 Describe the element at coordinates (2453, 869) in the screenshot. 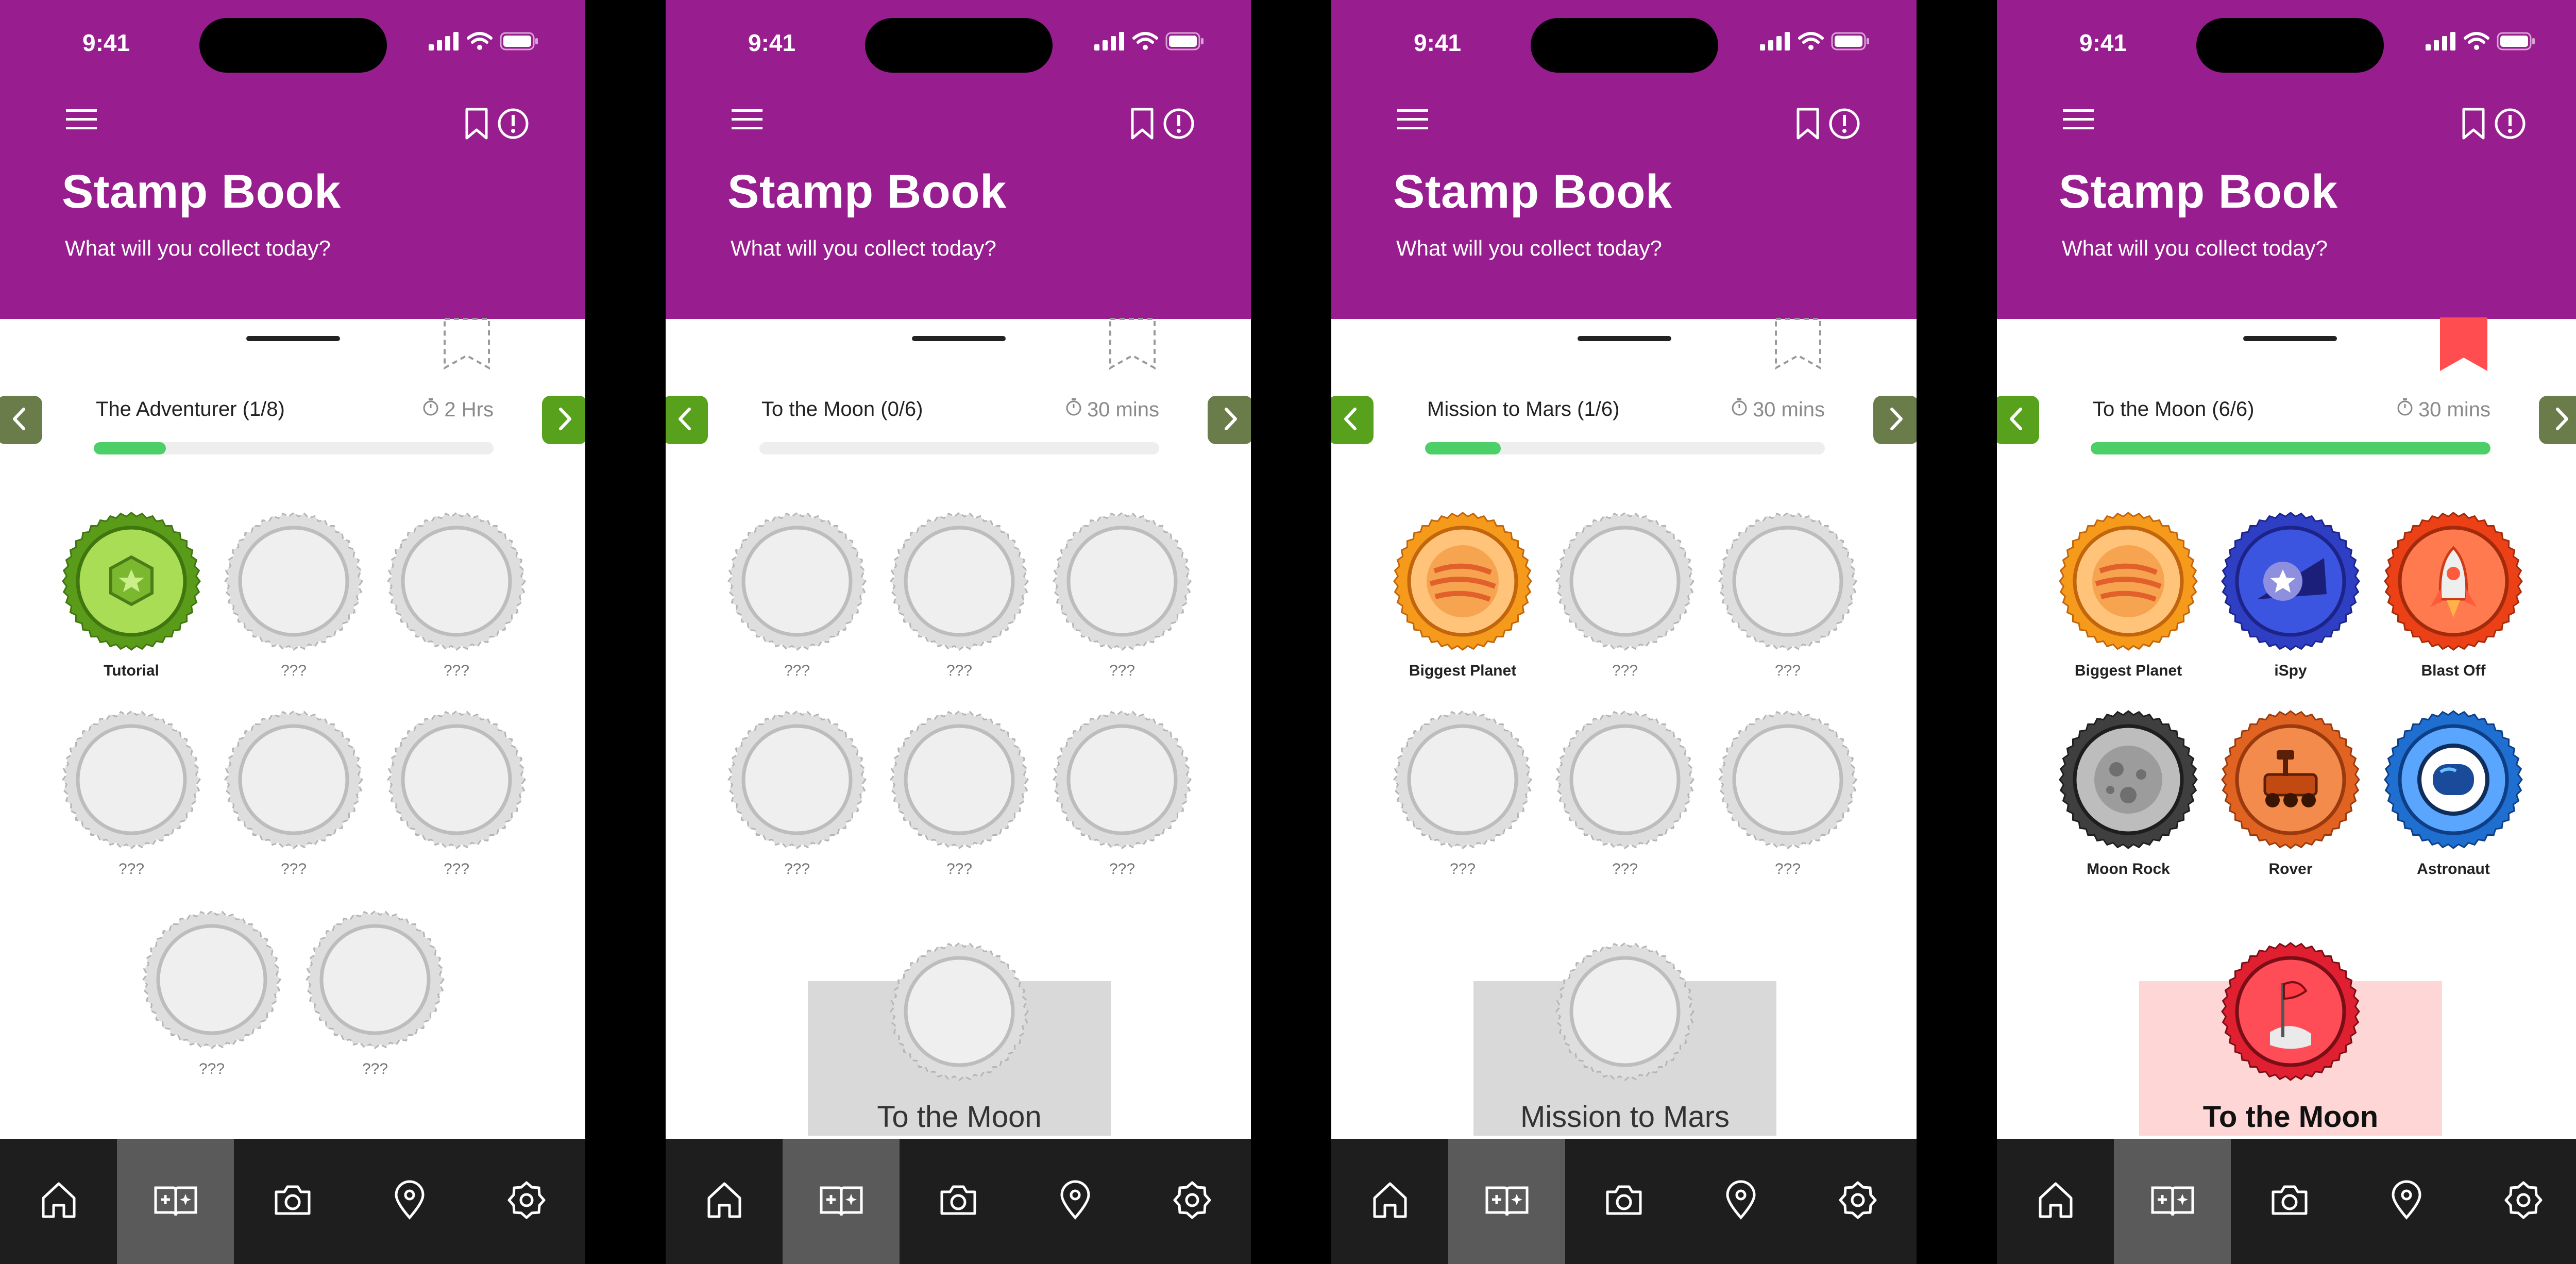

I see `stamp-label: Astronaut` at that location.